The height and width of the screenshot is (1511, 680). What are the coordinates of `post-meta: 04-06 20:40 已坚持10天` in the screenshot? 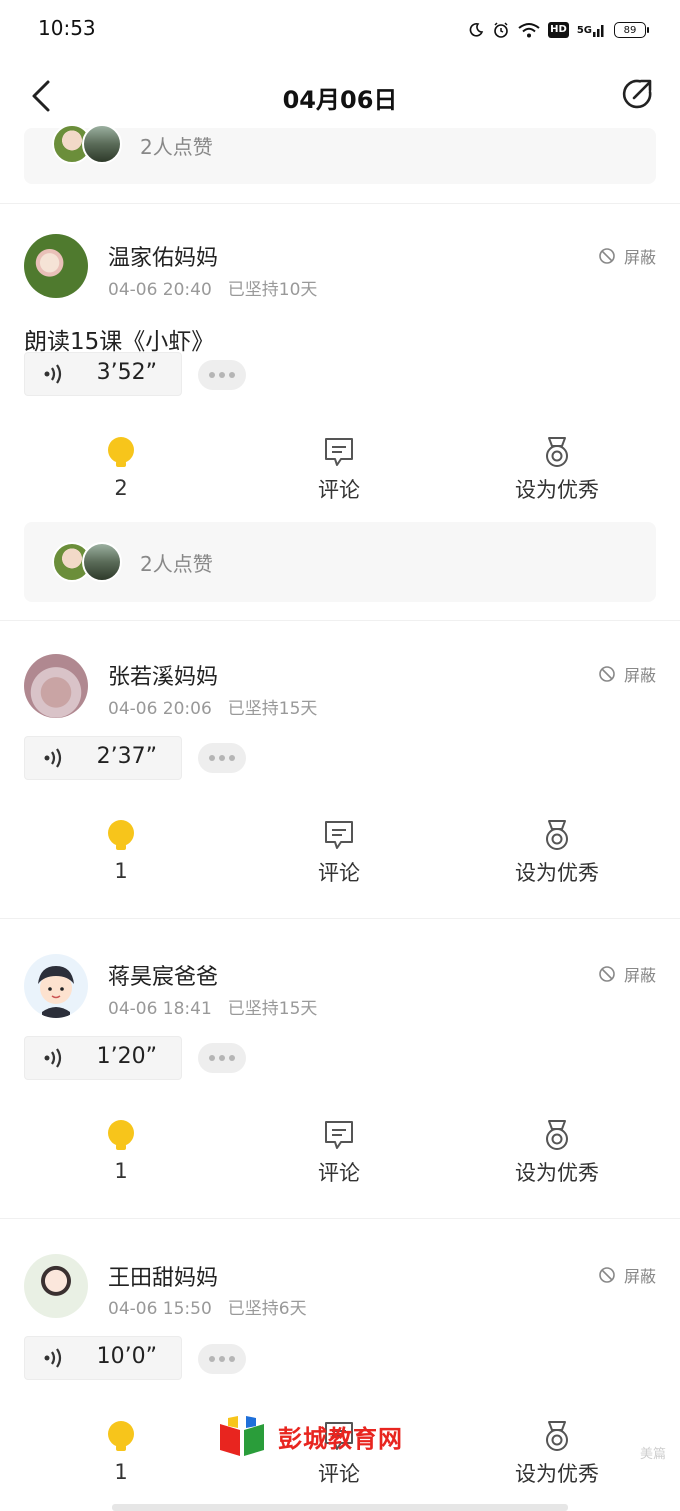 It's located at (212, 287).